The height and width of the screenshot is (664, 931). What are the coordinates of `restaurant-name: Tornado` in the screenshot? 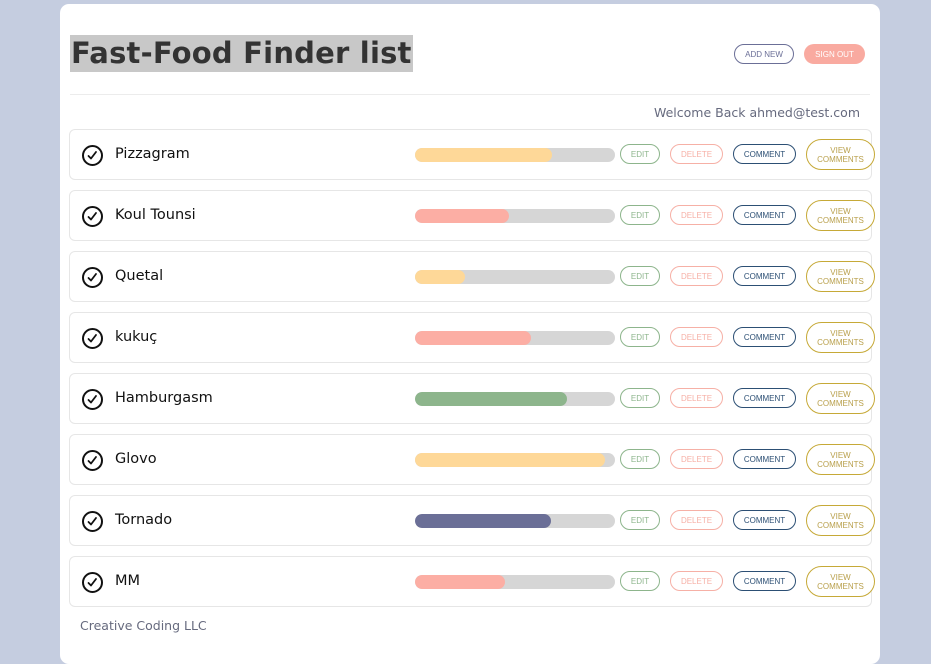 It's located at (144, 520).